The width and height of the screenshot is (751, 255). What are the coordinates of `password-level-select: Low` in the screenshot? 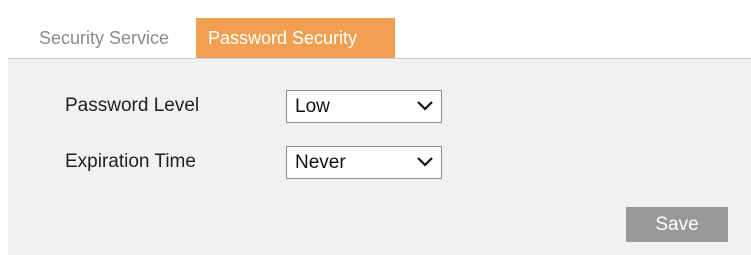 It's located at (364, 106).